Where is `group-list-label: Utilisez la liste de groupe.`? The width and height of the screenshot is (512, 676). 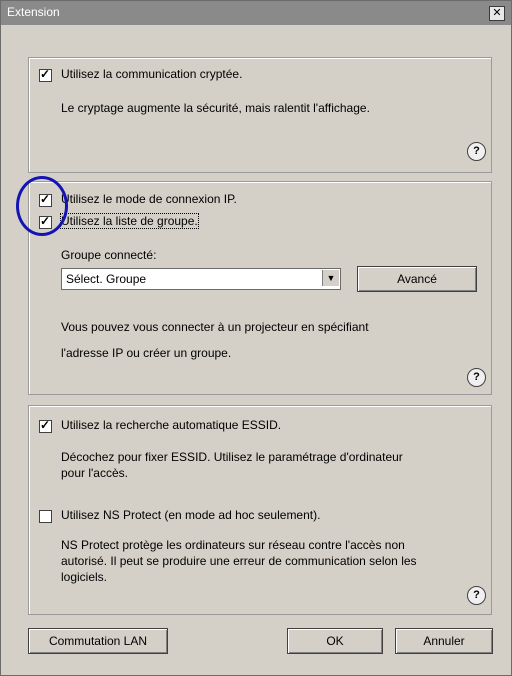 group-list-label: Utilisez la liste de groupe. is located at coordinates (129, 221).